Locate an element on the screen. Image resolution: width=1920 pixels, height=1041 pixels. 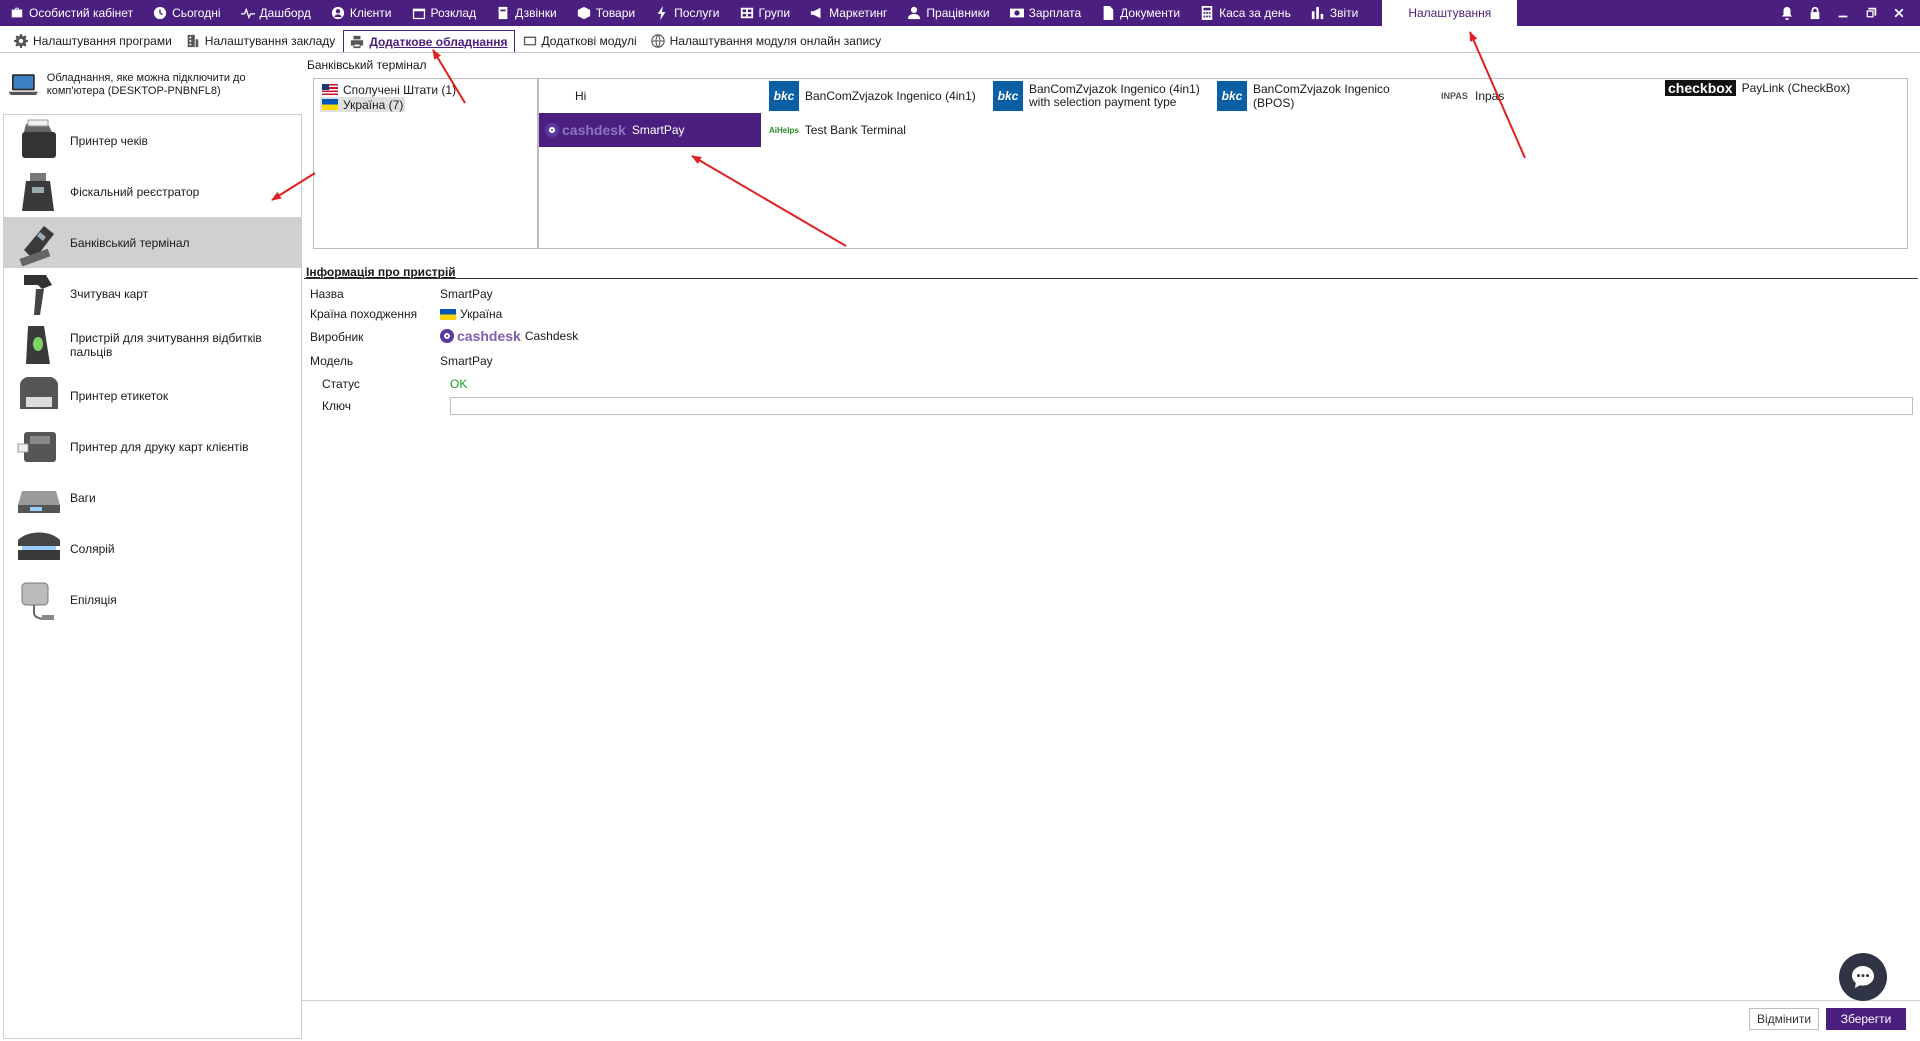
bank-terminal-icon is located at coordinates (36, 245).